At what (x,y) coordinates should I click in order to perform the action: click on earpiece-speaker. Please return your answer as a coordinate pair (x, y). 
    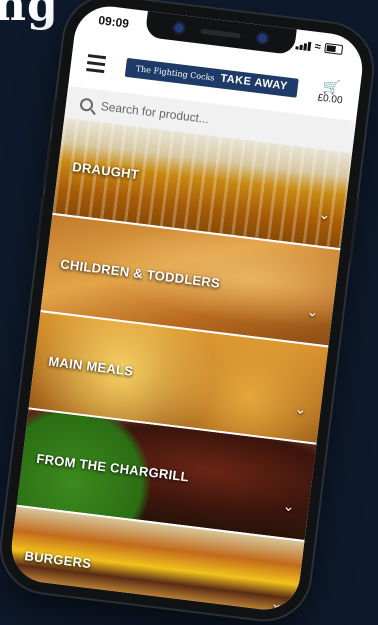
    Looking at the image, I should click on (220, 33).